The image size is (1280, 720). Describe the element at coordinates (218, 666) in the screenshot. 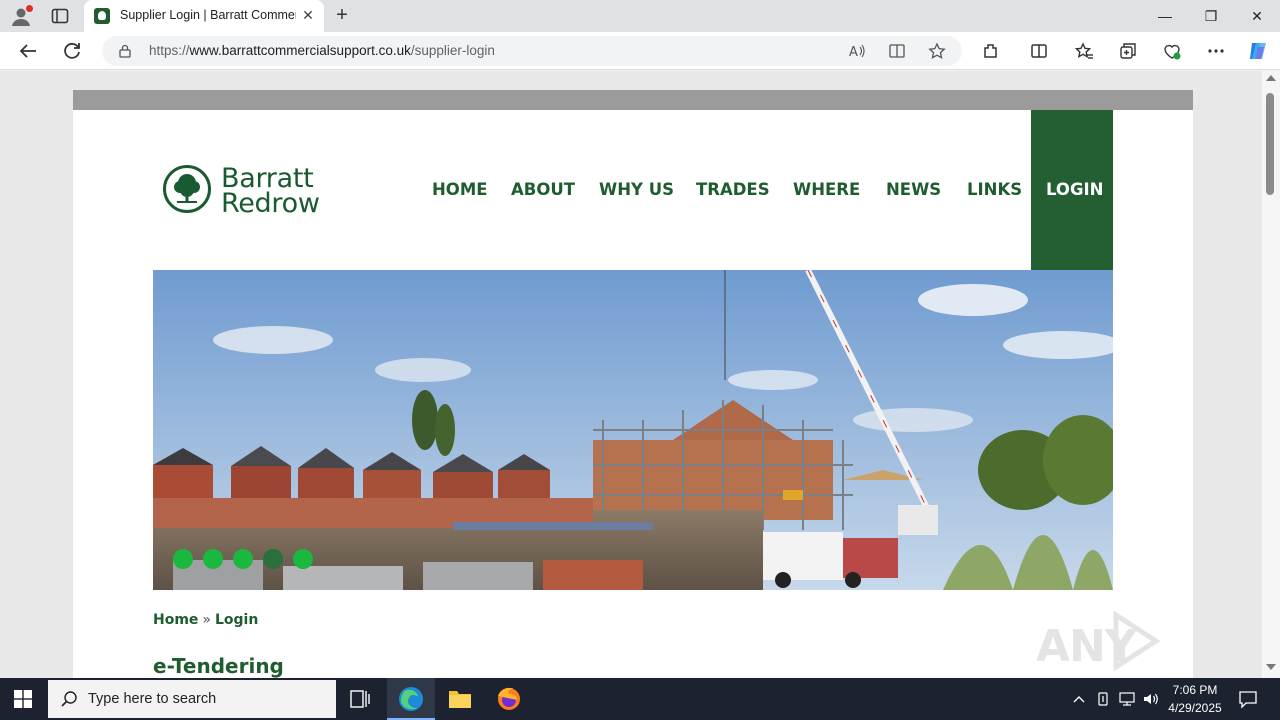

I see `page-heading: e-Tendering` at that location.